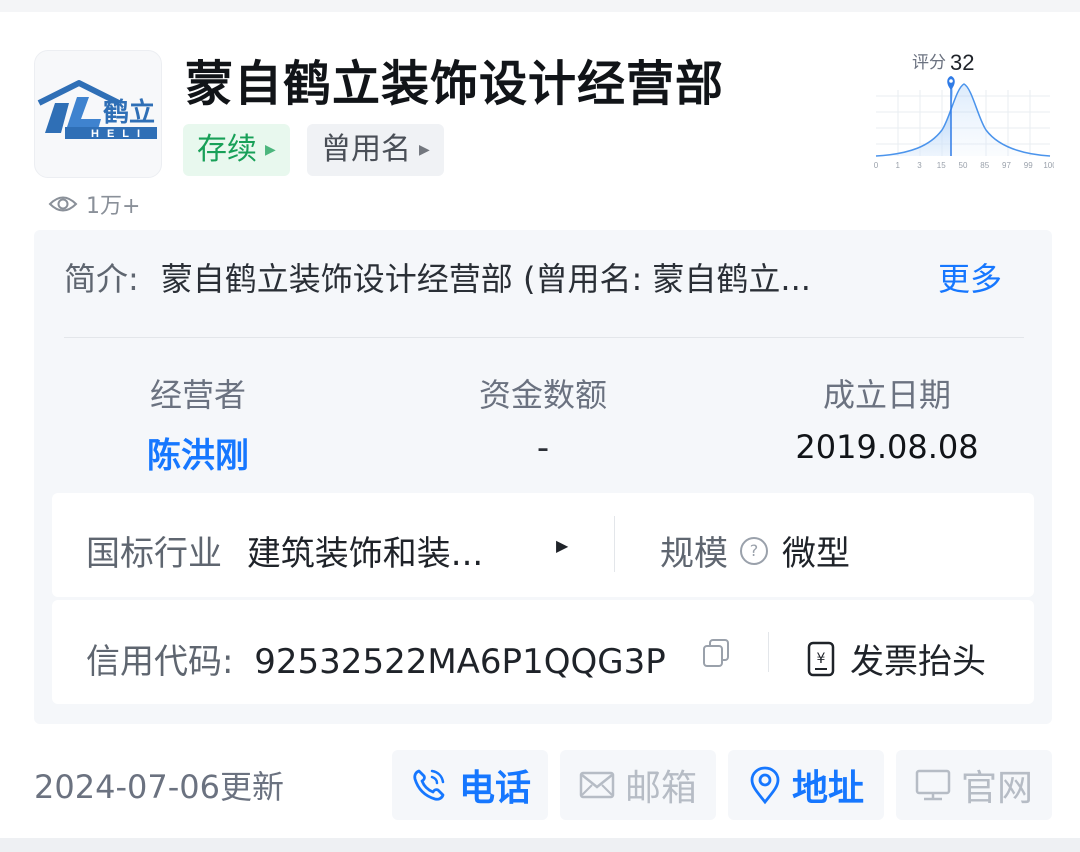 Image resolution: width=1080 pixels, height=852 pixels. What do you see at coordinates (113, 206) in the screenshot?
I see `view-count-value: 1万+` at bounding box center [113, 206].